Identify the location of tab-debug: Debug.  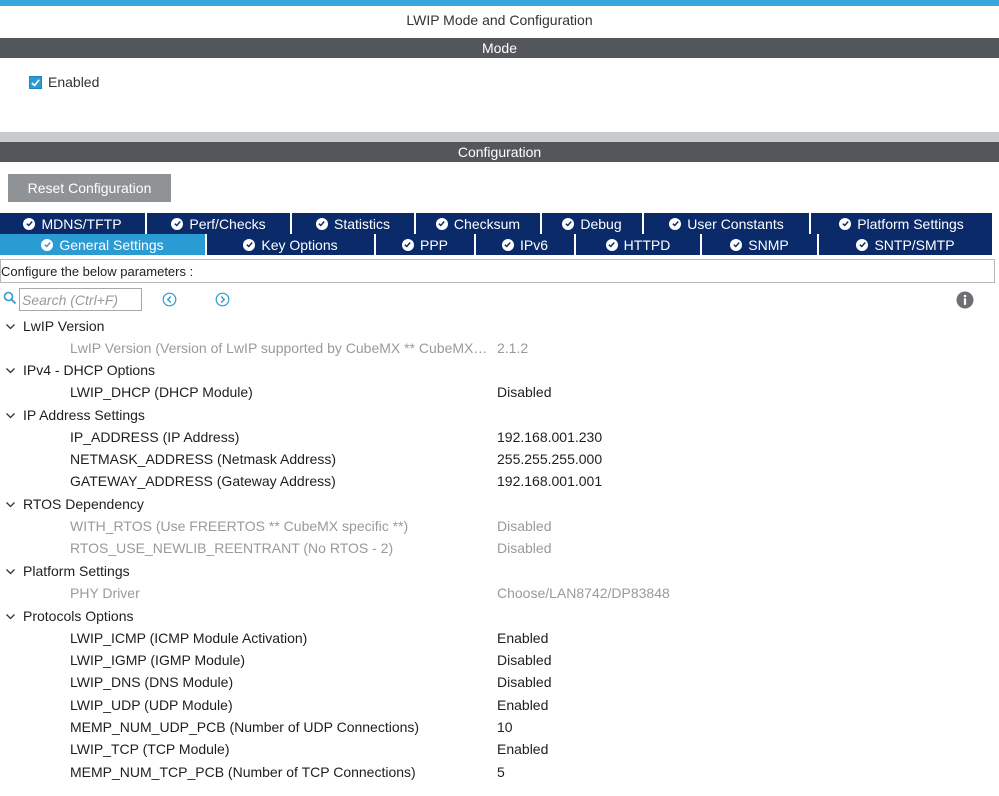
(593, 223).